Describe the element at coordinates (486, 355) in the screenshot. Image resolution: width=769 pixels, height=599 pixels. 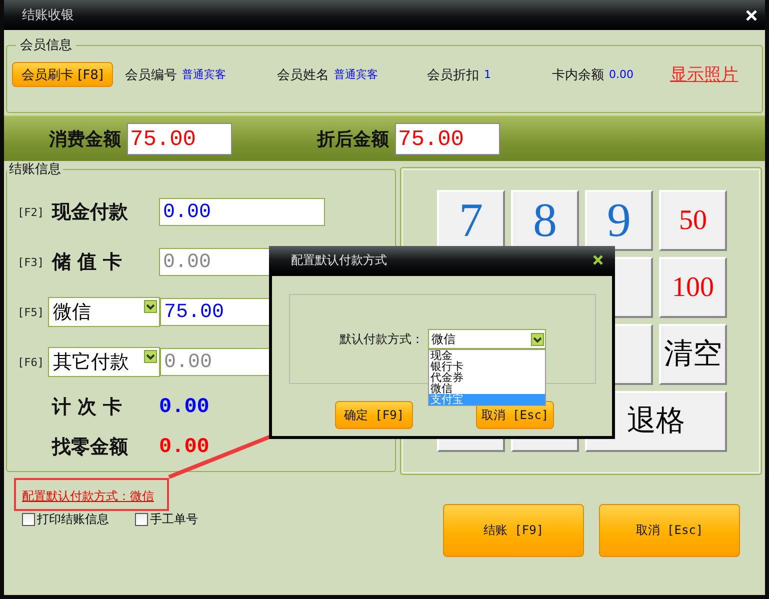
I see `dropdown-option: 现金` at that location.